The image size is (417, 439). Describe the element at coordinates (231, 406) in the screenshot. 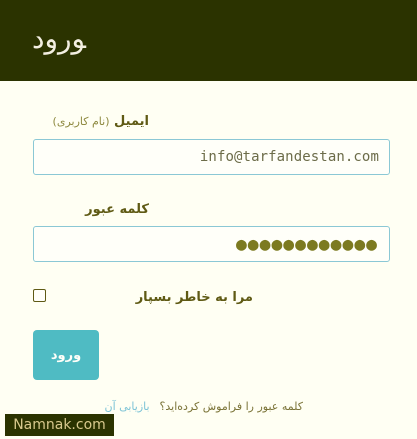

I see `forgot-password-text: کلمه عبور را فراموش کرده‌اید؟` at that location.